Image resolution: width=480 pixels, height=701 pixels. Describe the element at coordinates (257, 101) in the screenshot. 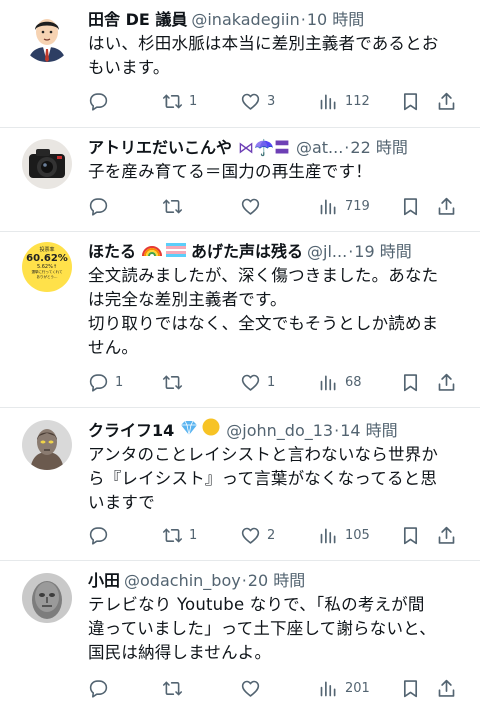

I see `like-button: 3` at that location.